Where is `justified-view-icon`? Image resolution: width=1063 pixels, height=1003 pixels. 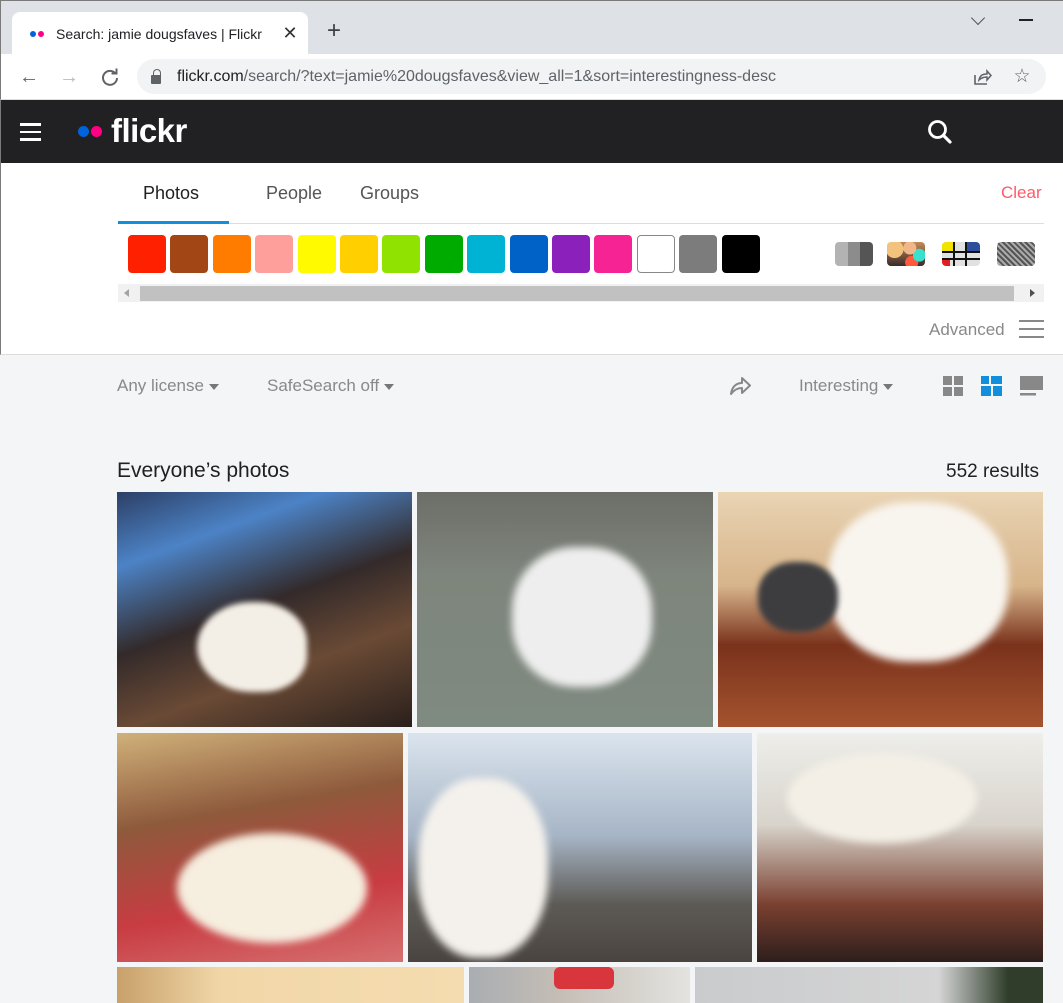 justified-view-icon is located at coordinates (991, 386).